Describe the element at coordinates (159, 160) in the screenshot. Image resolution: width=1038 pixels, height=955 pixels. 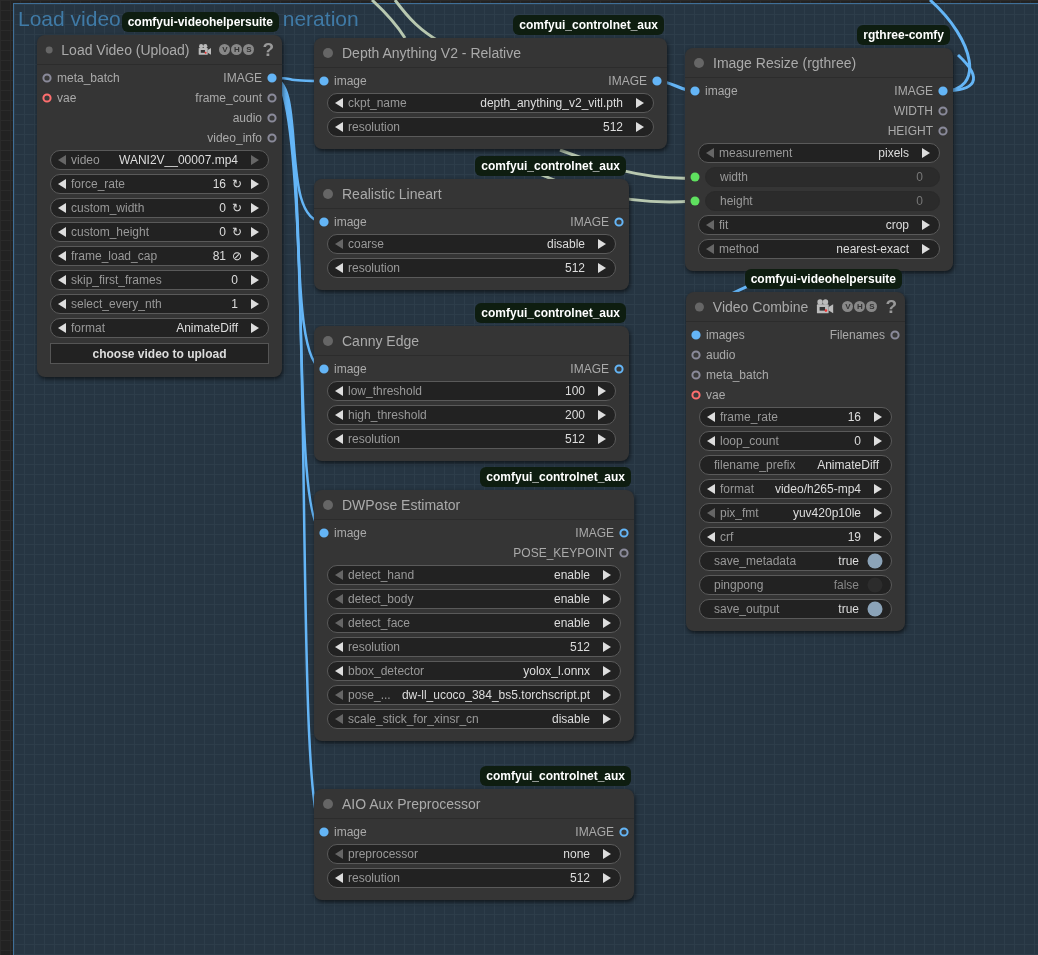
I see `combo-widget: video WANI2V__00007.mp4` at that location.